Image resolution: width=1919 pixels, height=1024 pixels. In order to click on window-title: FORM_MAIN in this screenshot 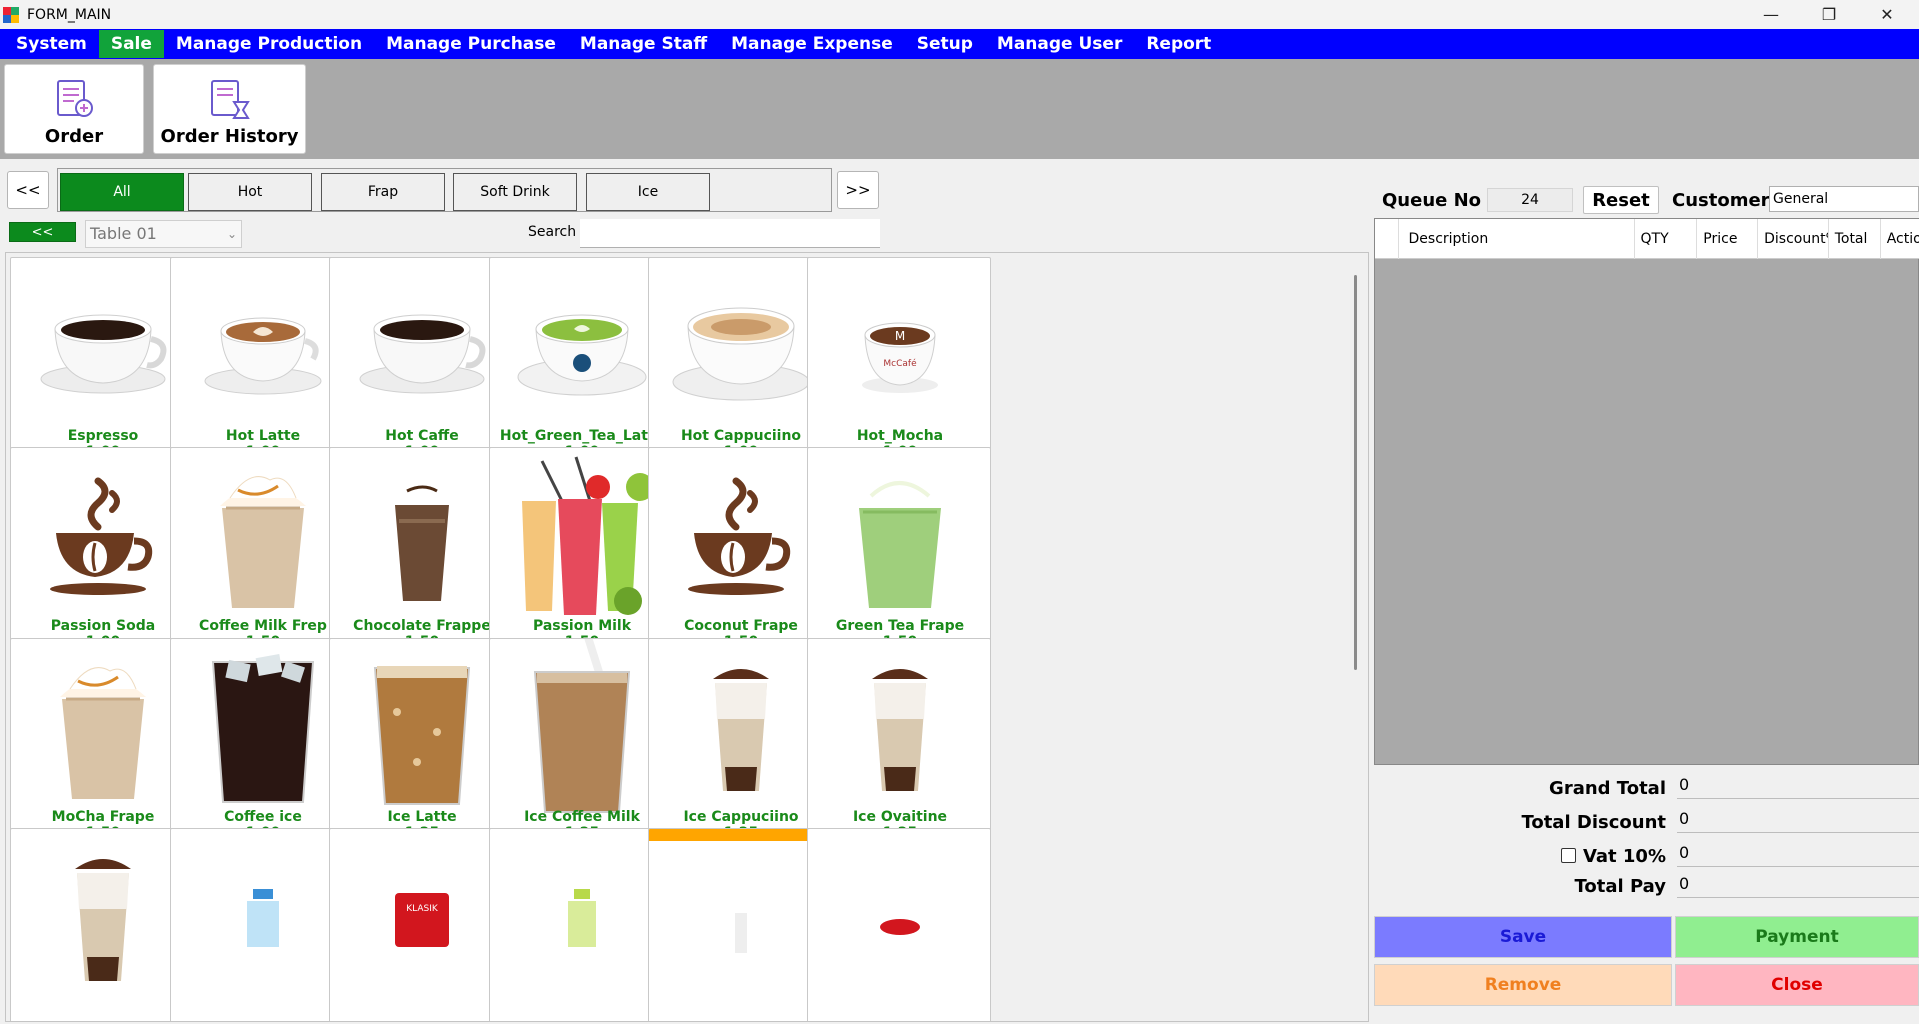, I will do `click(69, 14)`.